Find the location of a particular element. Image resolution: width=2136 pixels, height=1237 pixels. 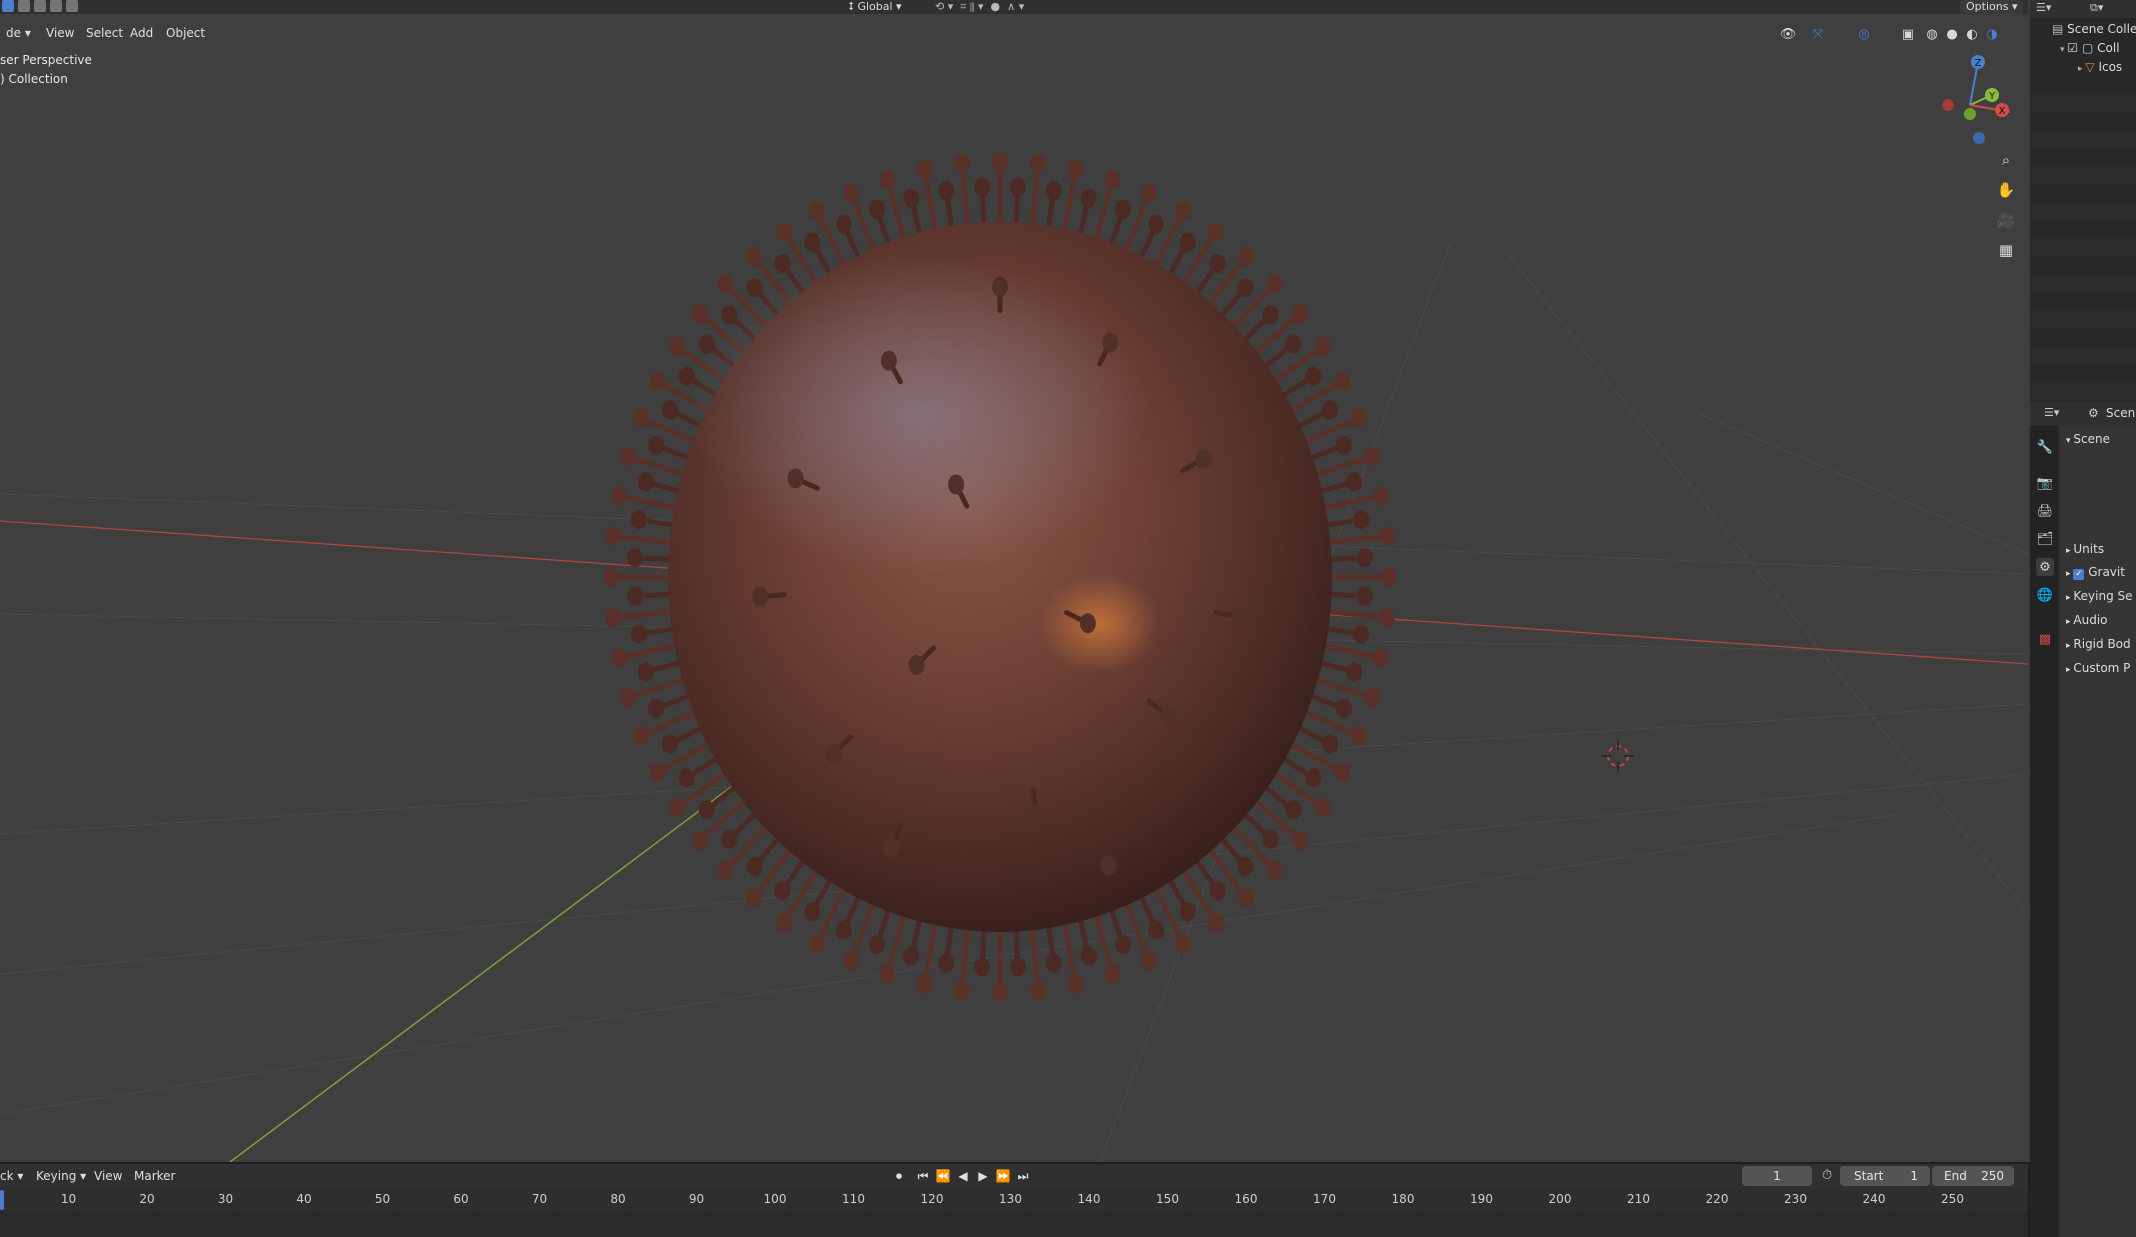

scene-panel-header: ▾ Scene is located at coordinates (2101, 439).